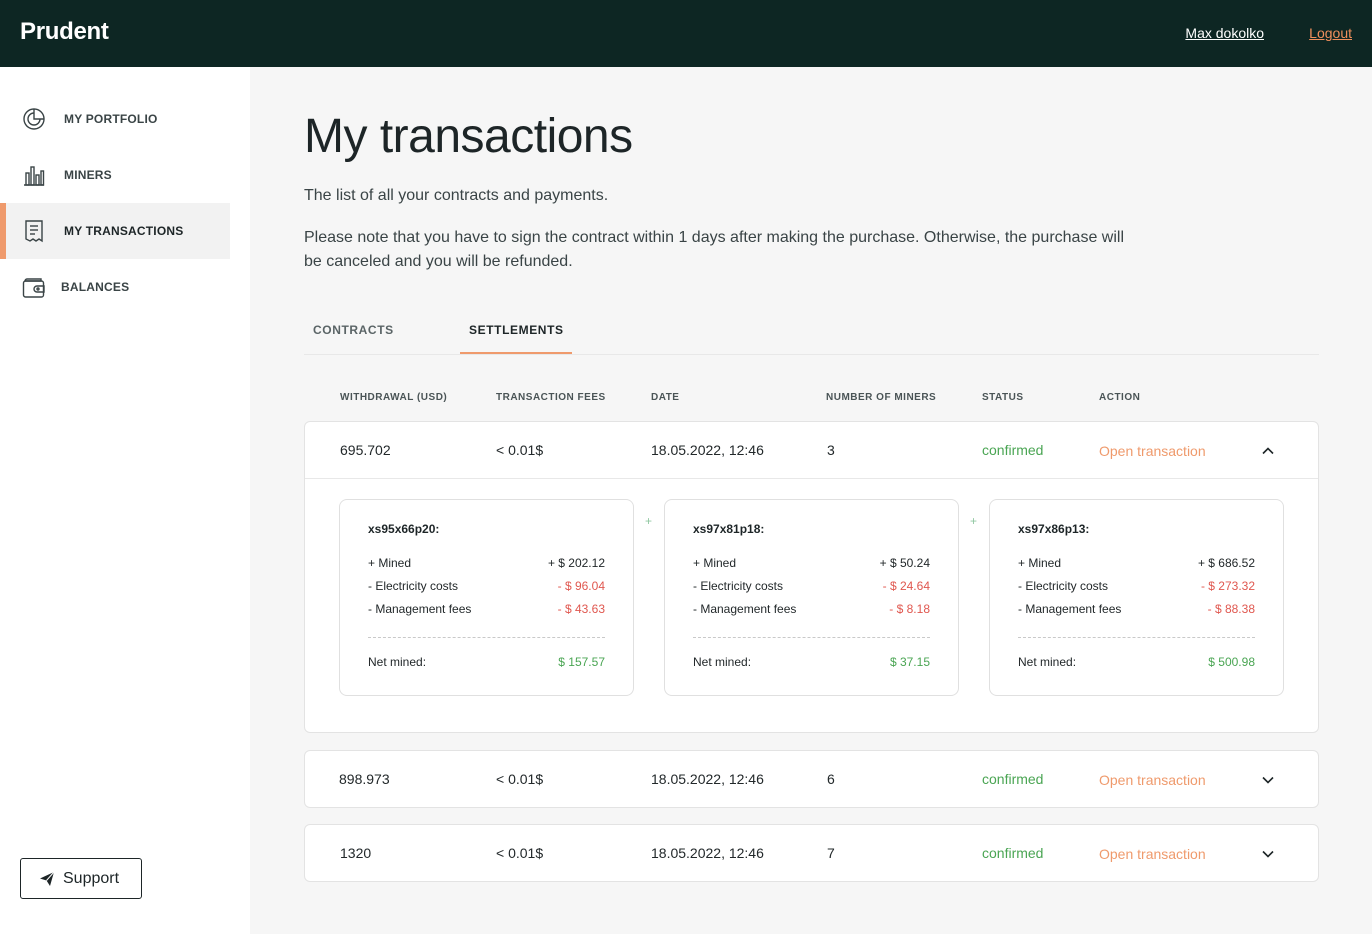 This screenshot has width=1372, height=934. What do you see at coordinates (47, 878) in the screenshot?
I see `send-icon` at bounding box center [47, 878].